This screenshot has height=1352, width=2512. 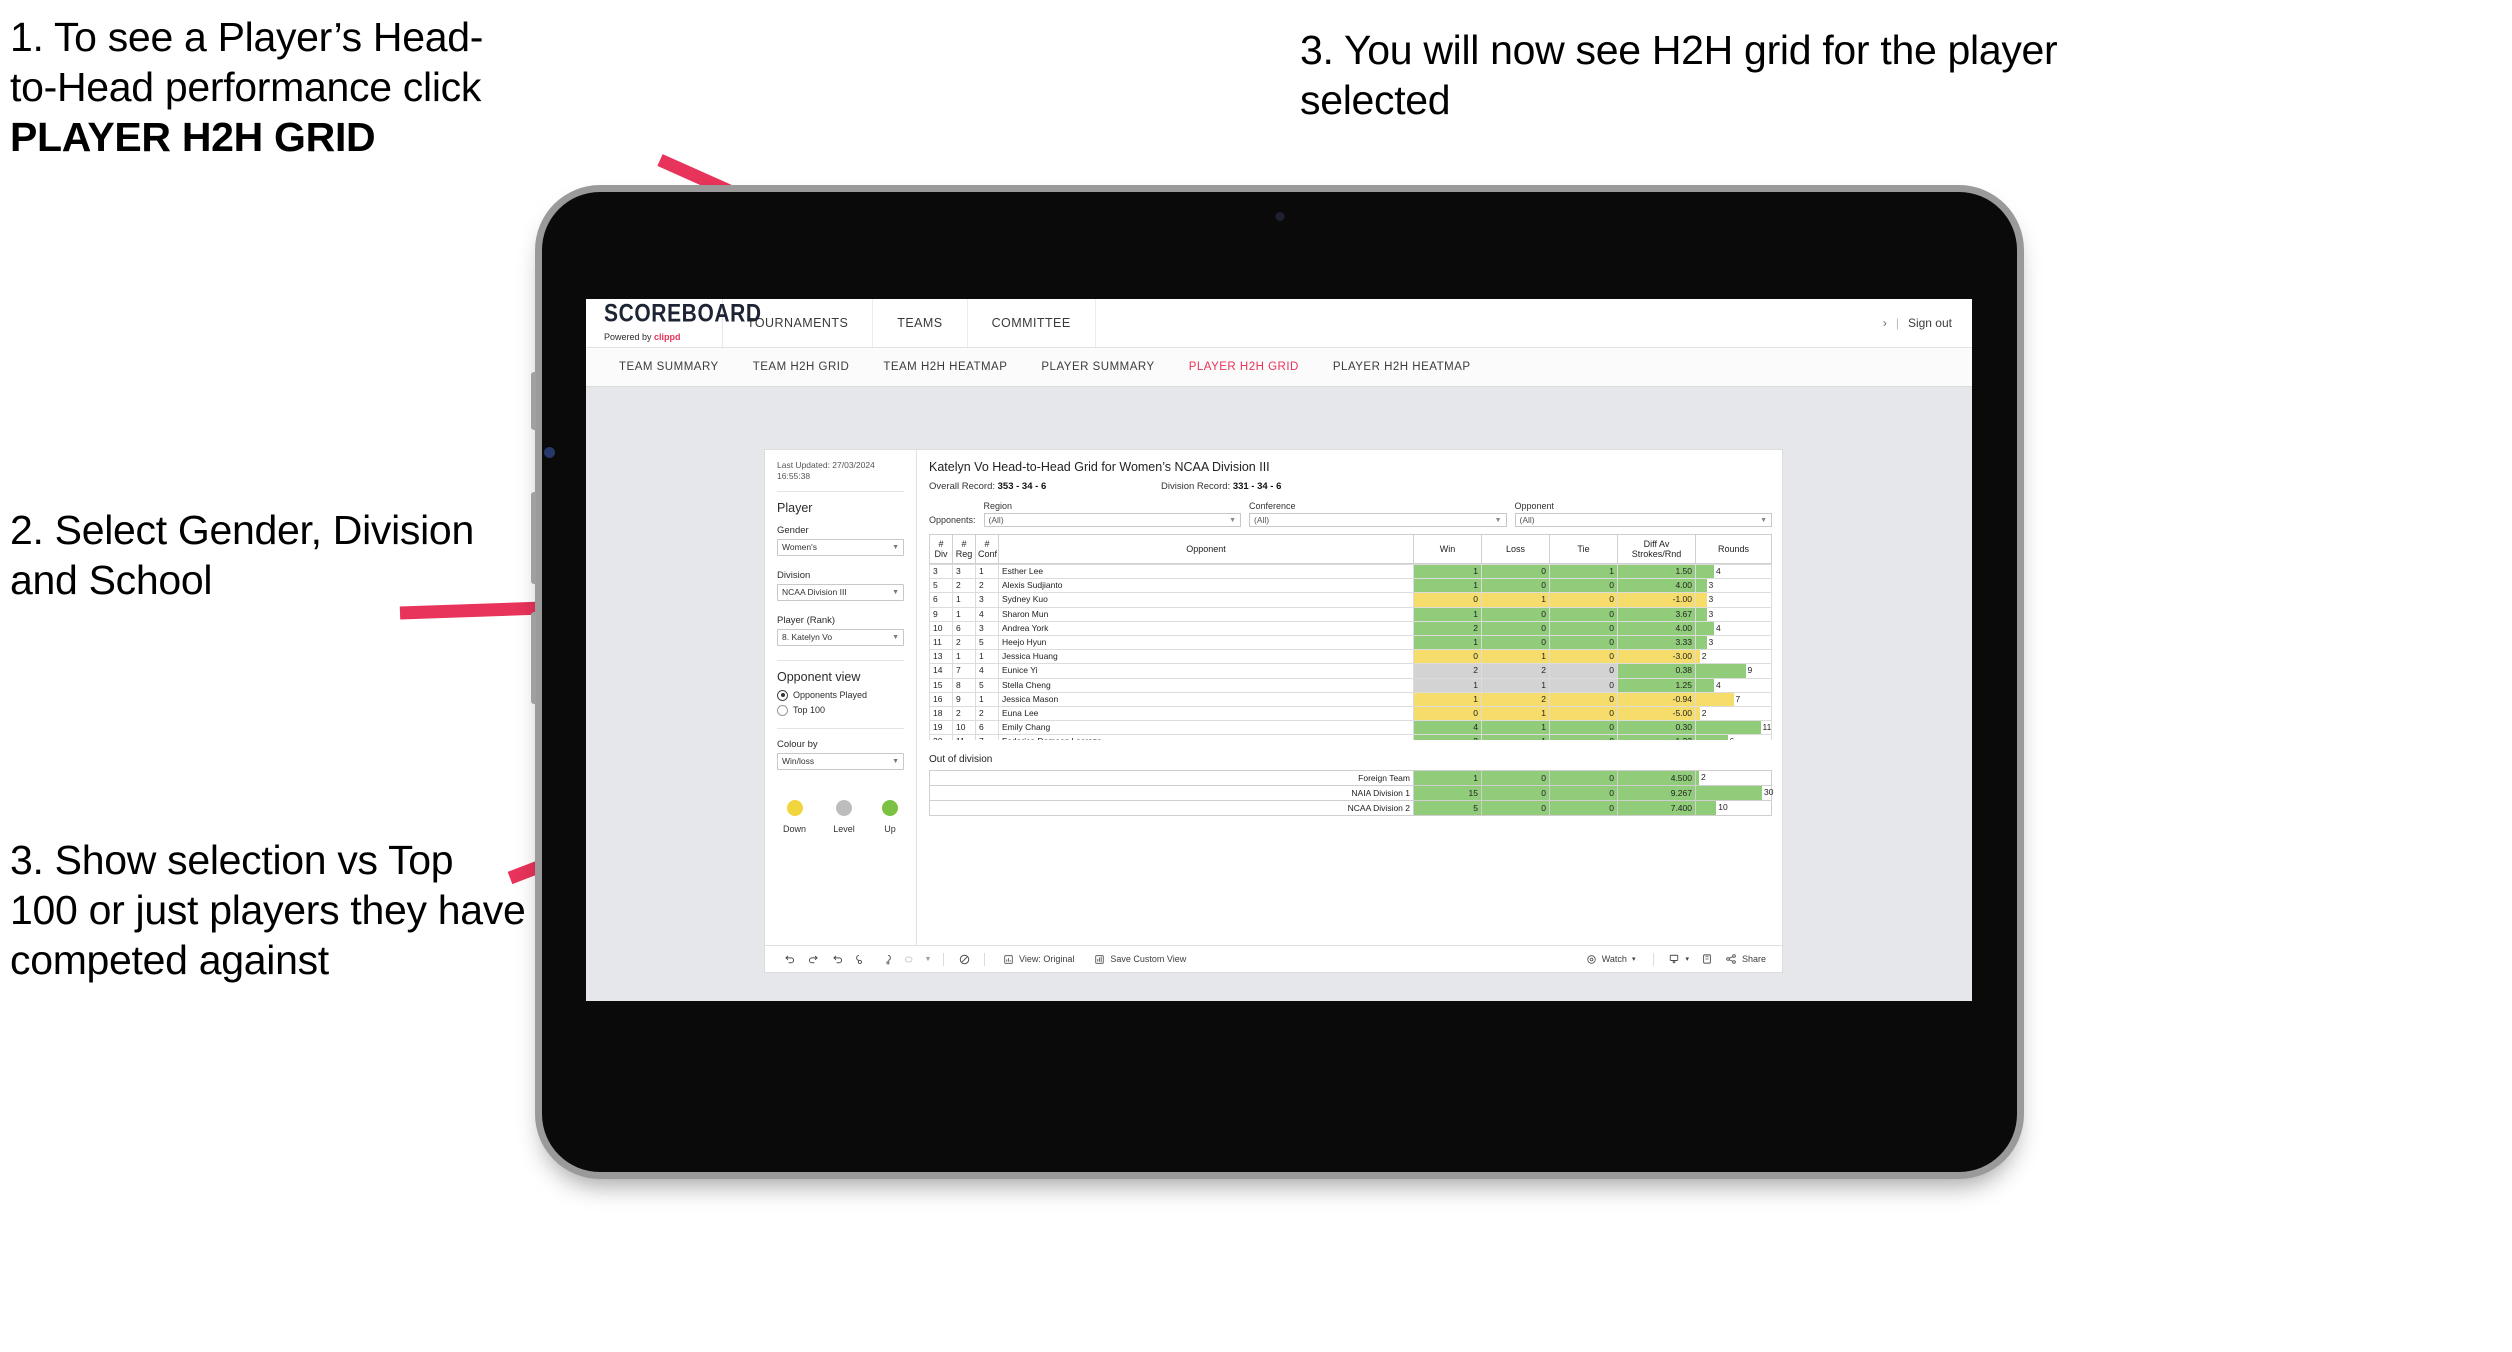 I want to click on out-of-division-row: NCAA Division 2 5 0 0 7.400 10, so click(x=1350, y=808).